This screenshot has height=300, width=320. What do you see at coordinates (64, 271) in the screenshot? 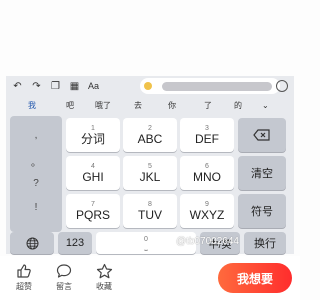
I see `chat-bubble-icon` at bounding box center [64, 271].